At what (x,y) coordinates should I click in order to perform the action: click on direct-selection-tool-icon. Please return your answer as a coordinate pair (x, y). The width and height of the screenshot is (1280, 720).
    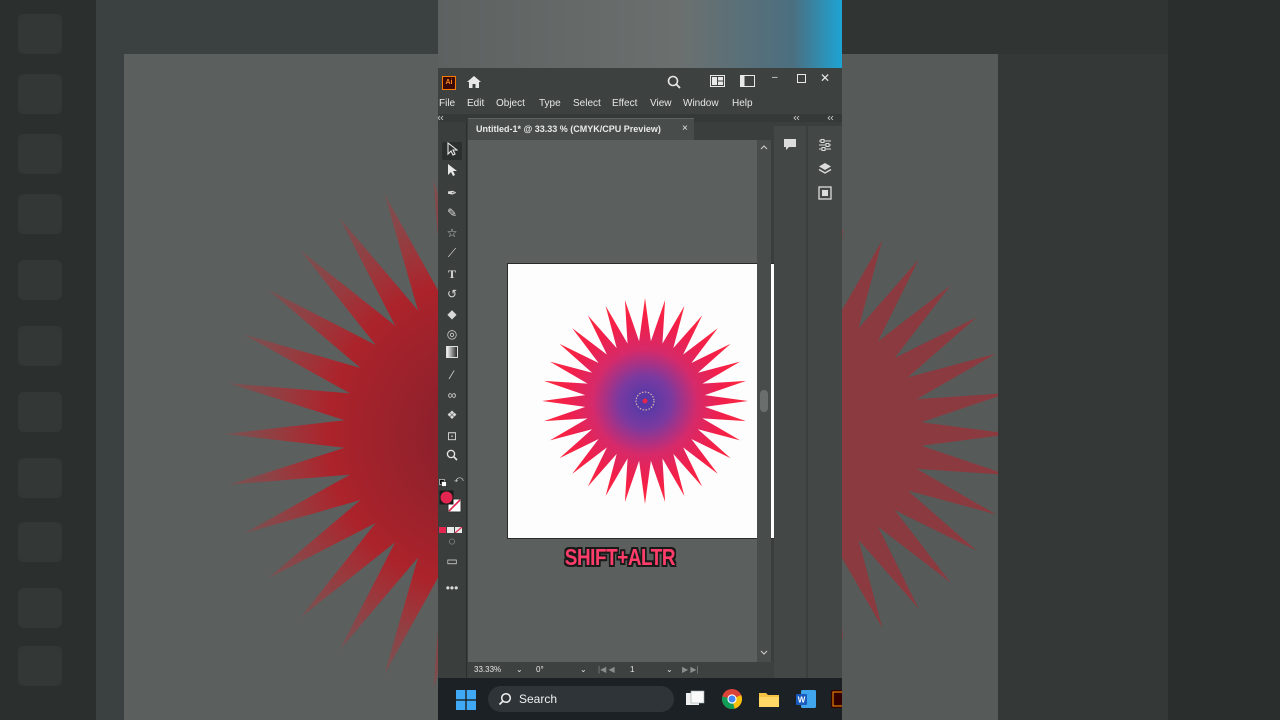
    Looking at the image, I should click on (452, 172).